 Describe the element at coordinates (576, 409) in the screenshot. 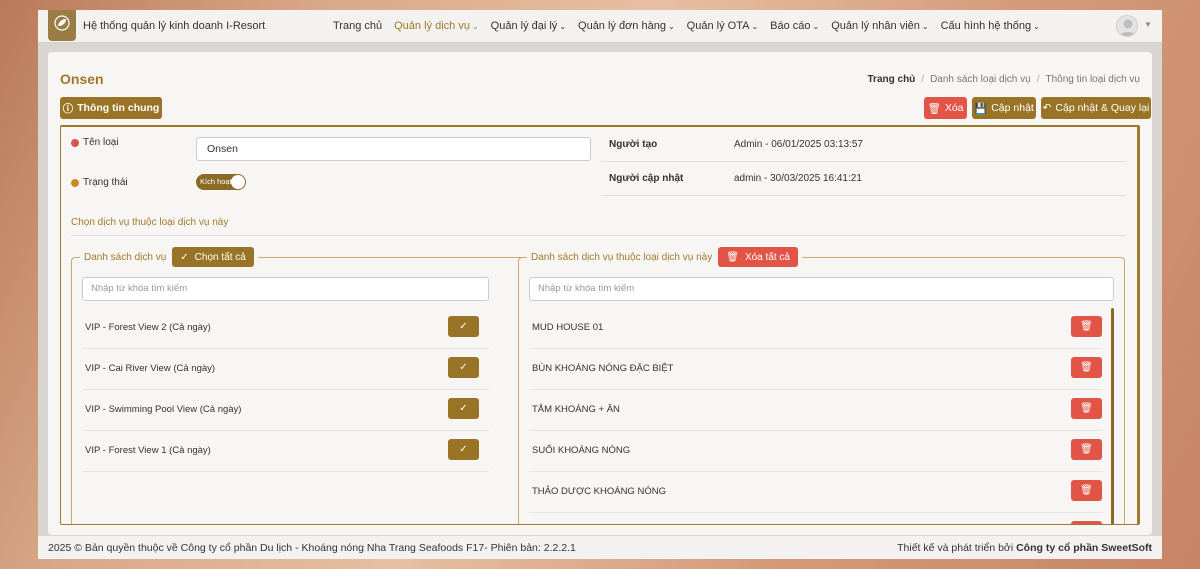

I see `assigned-service-name: TẮM KHOÁNG + ĂN` at that location.